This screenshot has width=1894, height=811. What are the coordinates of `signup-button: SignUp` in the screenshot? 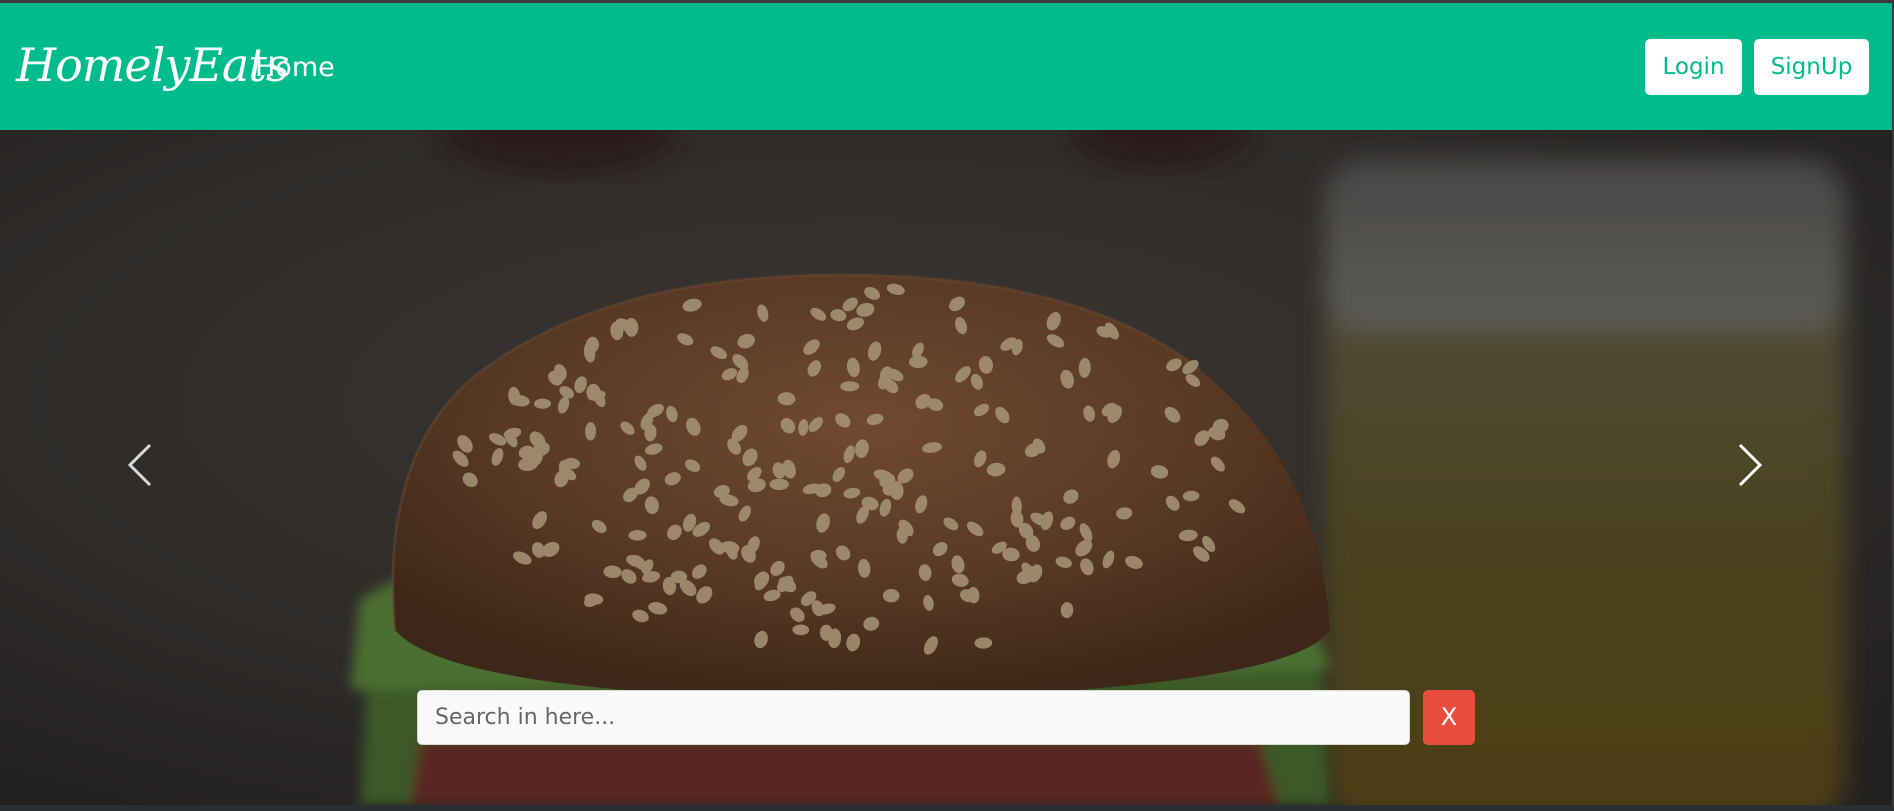 It's located at (1811, 67).